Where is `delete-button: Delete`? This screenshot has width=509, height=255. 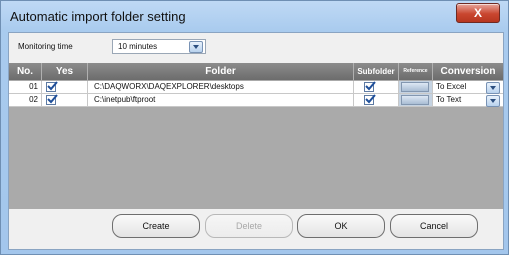 delete-button: Delete is located at coordinates (249, 226).